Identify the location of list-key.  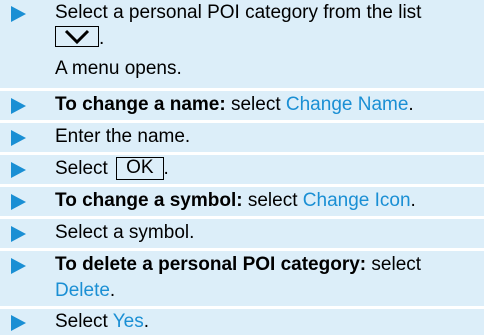
(77, 36).